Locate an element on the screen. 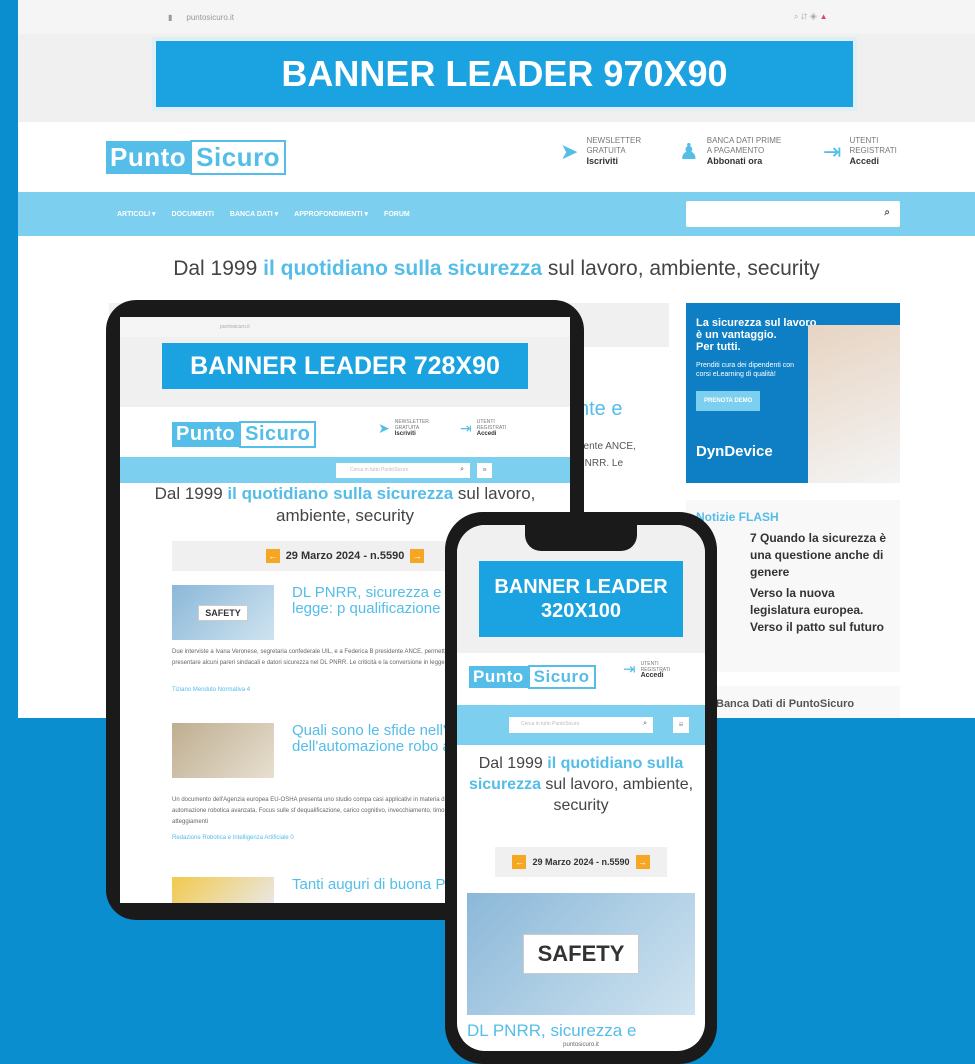 This screenshot has height=1064, width=975. login-link: ⇥ UTENTI REGISTRATI Accedi is located at coordinates (860, 151).